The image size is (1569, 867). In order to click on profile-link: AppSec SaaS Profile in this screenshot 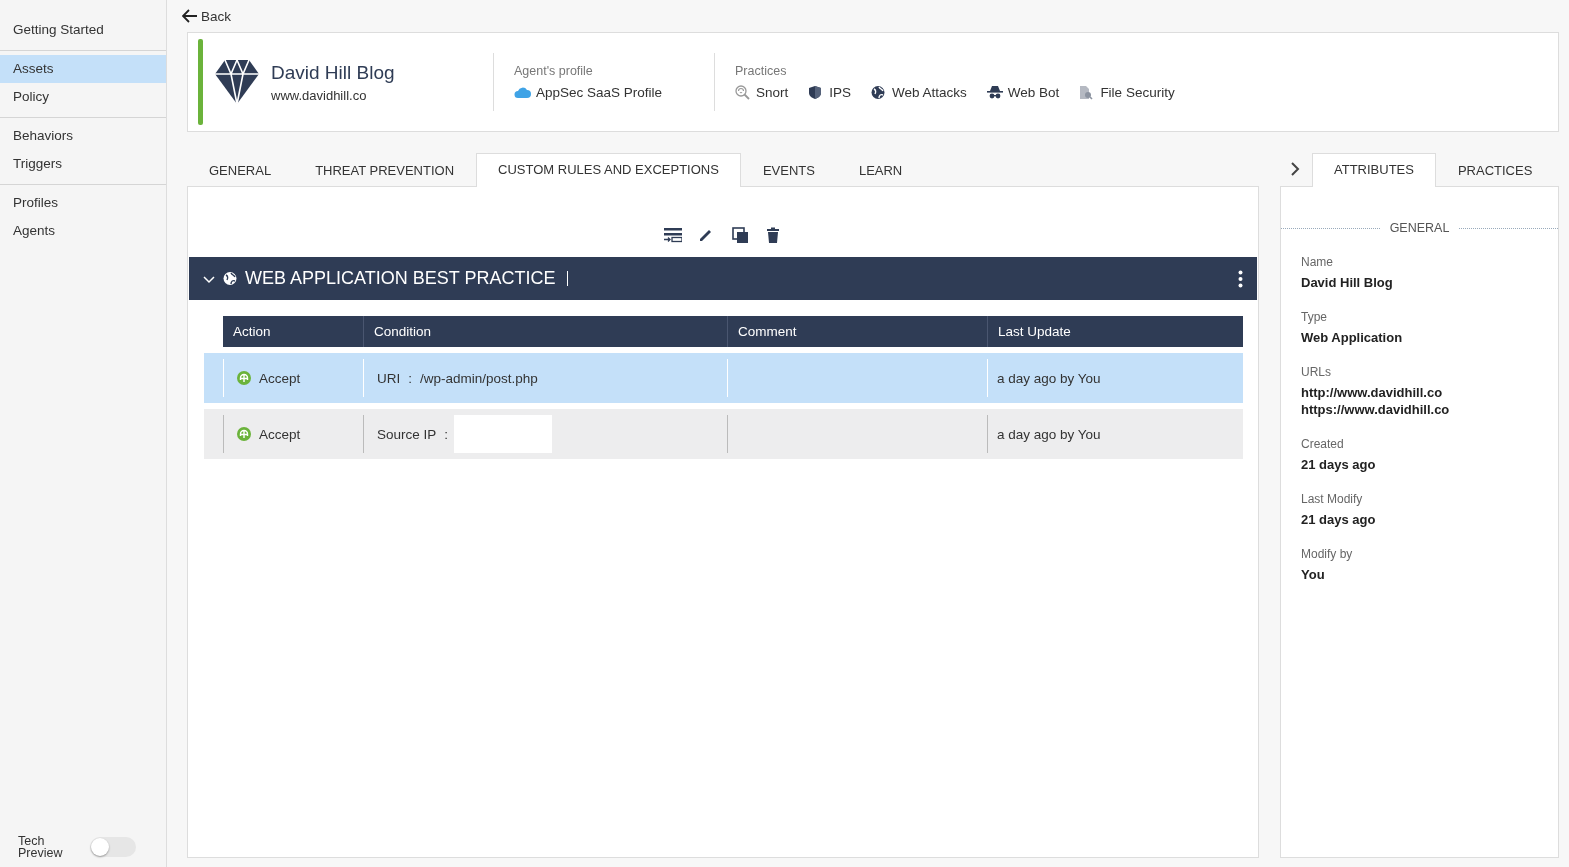, I will do `click(604, 92)`.